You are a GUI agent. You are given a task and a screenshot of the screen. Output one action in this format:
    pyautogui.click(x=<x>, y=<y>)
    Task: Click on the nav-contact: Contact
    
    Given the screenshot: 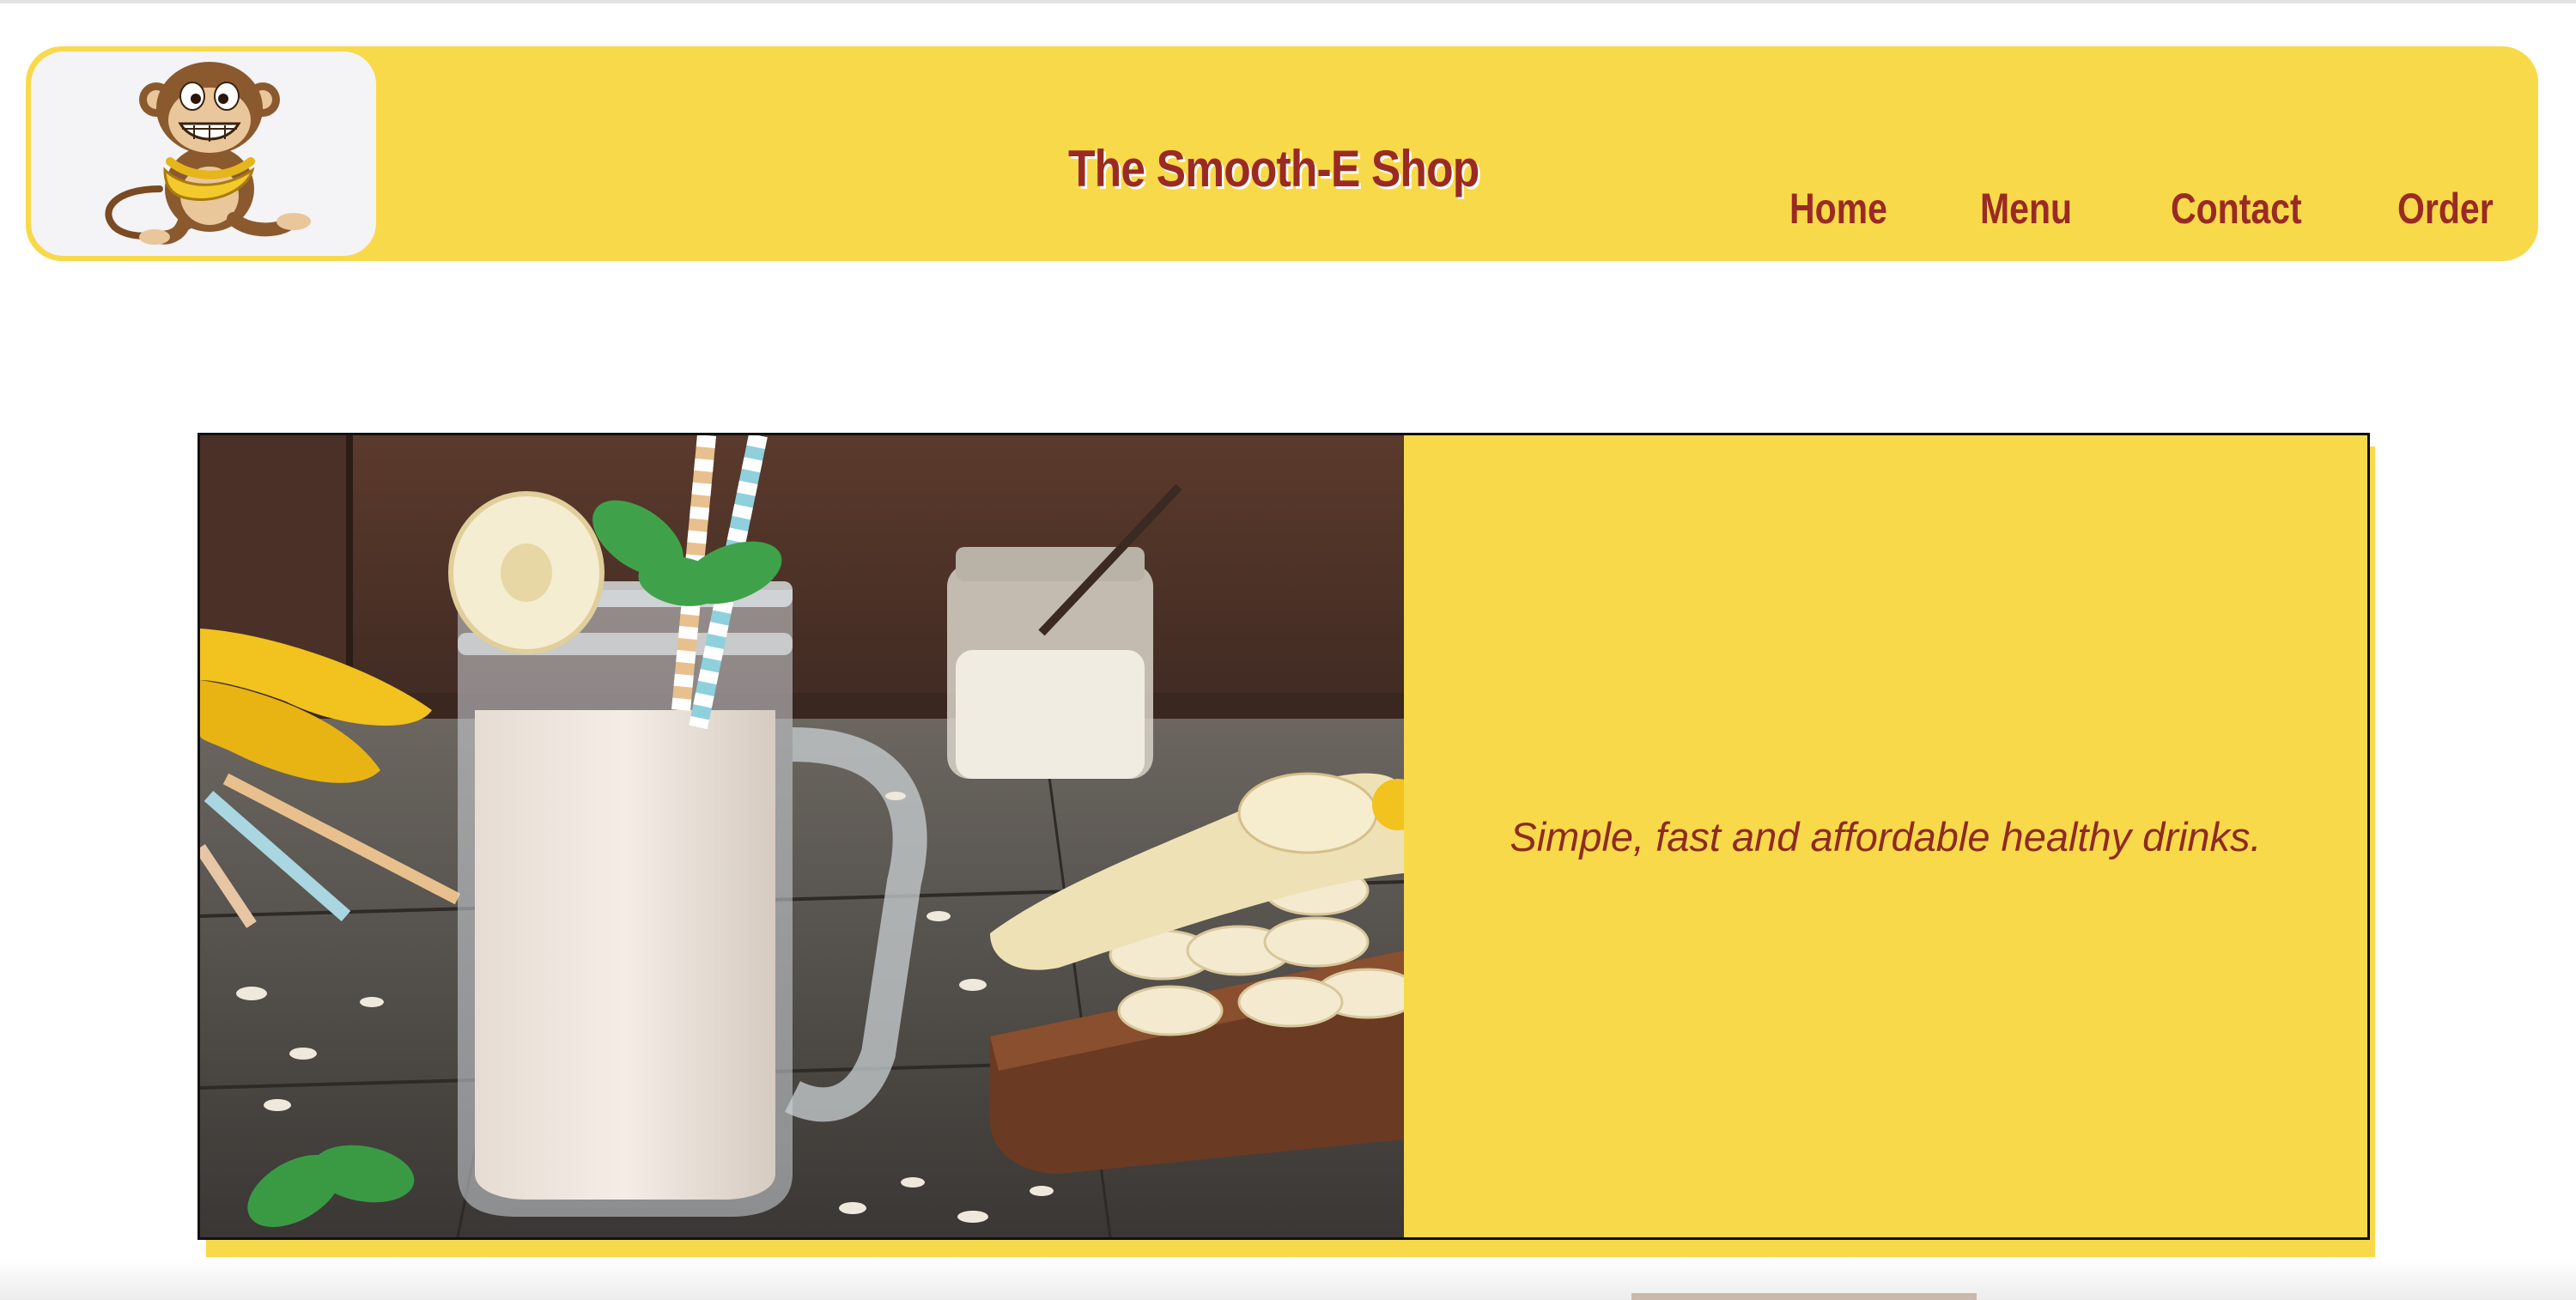 What is the action you would take?
    pyautogui.click(x=2236, y=218)
    